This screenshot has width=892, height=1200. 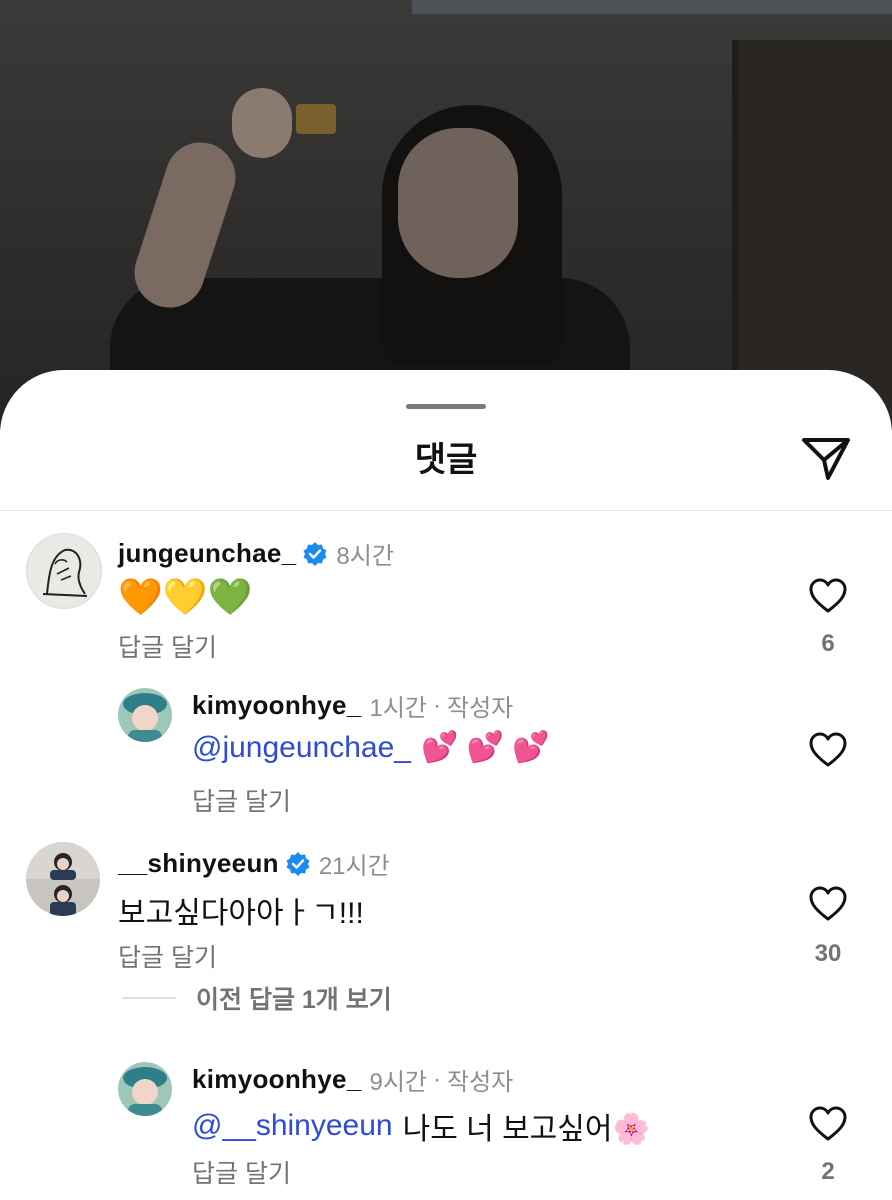 I want to click on like-count: 6, so click(x=828, y=643).